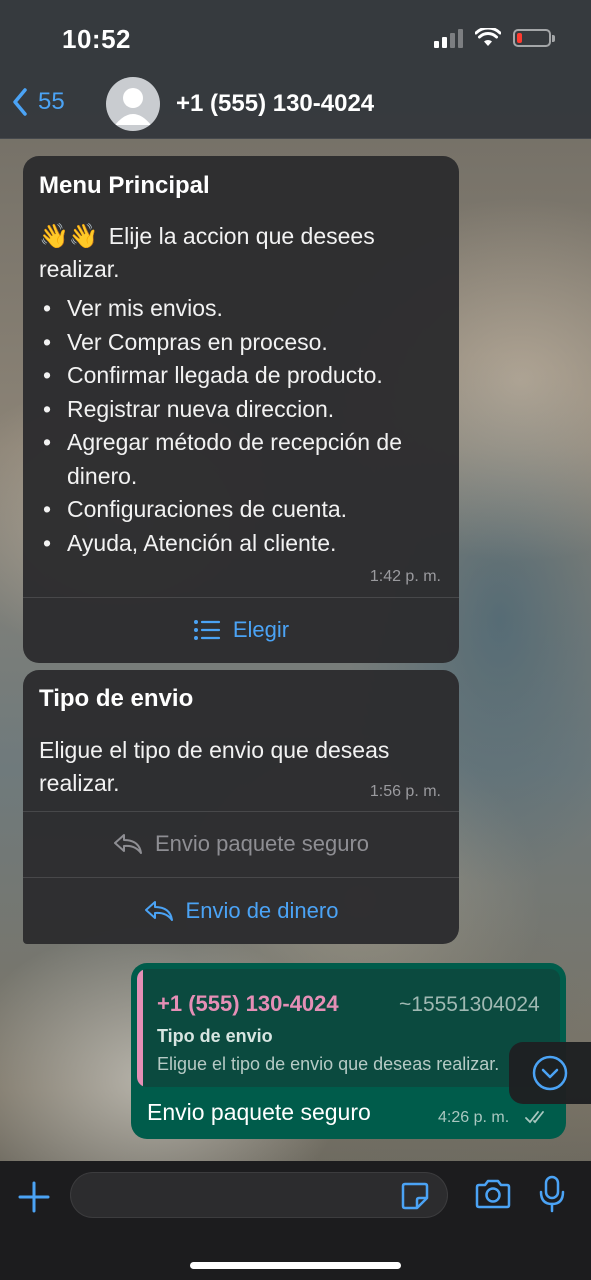  Describe the element at coordinates (96, 39) in the screenshot. I see `status-time: 10:52` at that location.